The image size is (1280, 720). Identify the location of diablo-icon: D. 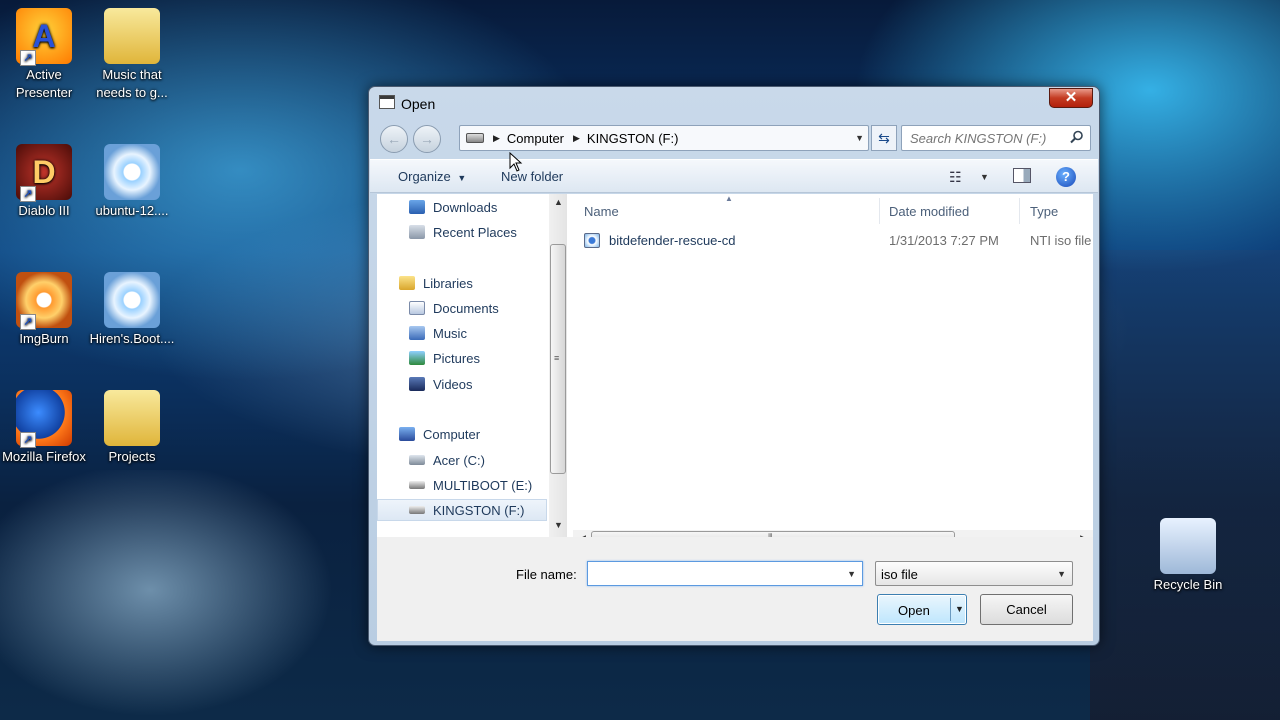
(44, 173).